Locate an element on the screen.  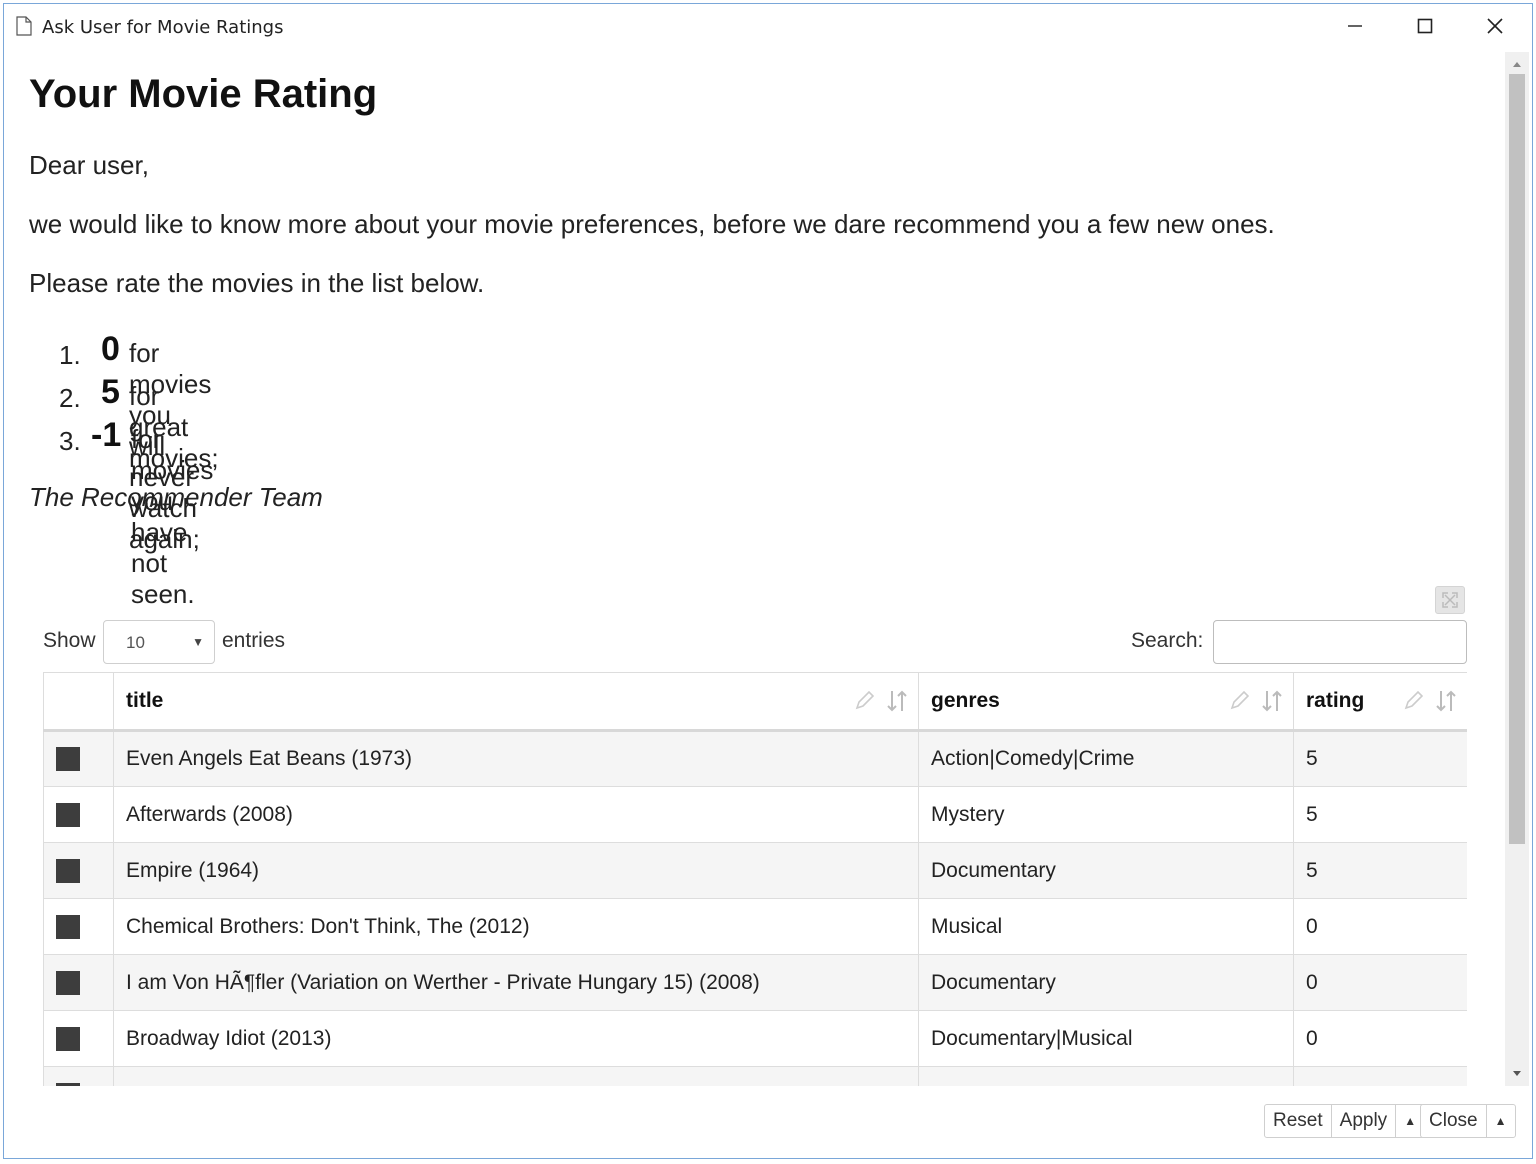
genres-cell: Action|Comedy|Crime is located at coordinates (1106, 758).